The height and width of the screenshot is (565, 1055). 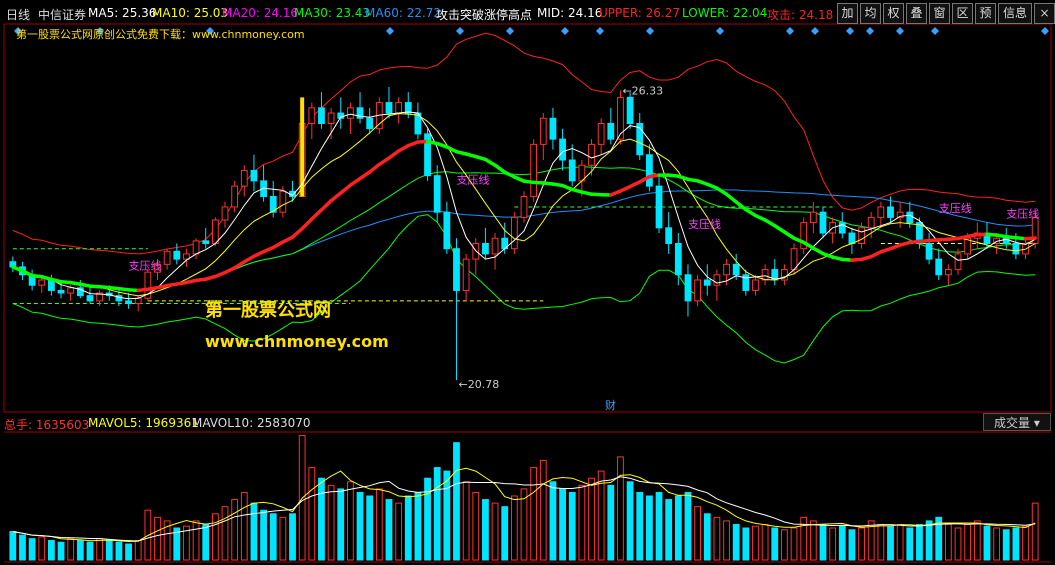 What do you see at coordinates (570, 13) in the screenshot?
I see `indicator-6: MID: 24.16` at bounding box center [570, 13].